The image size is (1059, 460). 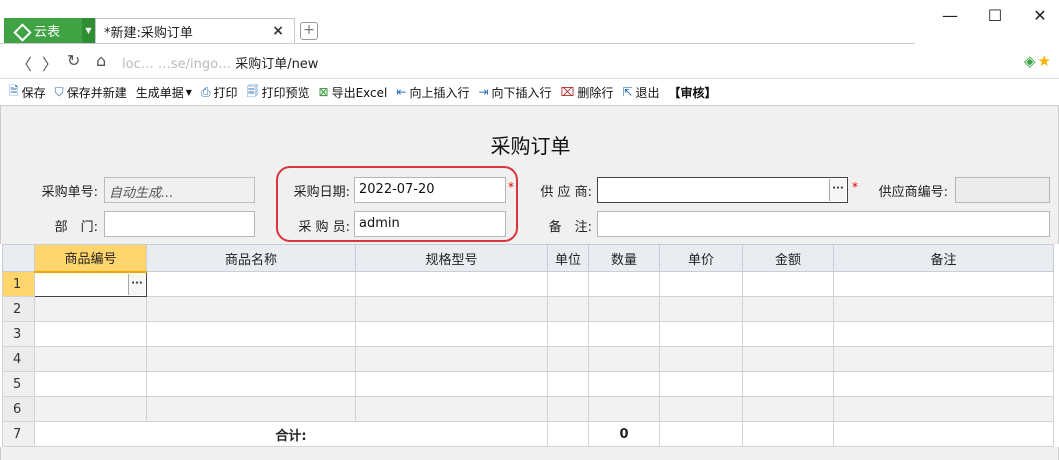 I want to click on close-window-button: ✕, so click(x=1040, y=15).